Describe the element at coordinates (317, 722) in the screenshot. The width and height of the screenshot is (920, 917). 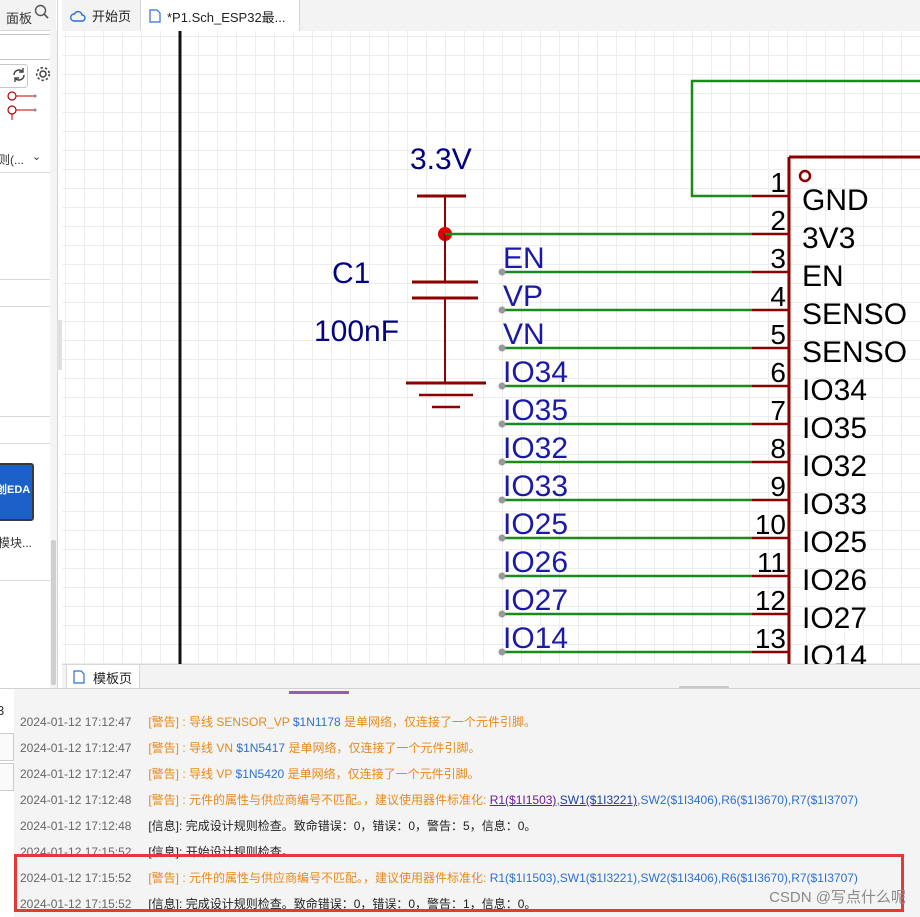
I see `net-link: $1N1178` at that location.